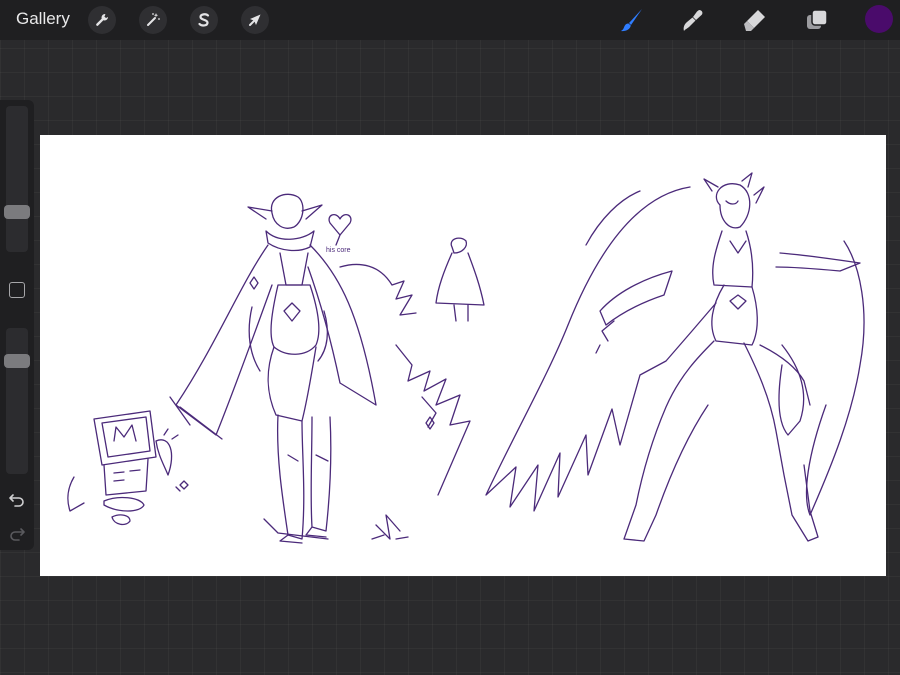  What do you see at coordinates (879, 19) in the screenshot?
I see `color-picker-swatch` at bounding box center [879, 19].